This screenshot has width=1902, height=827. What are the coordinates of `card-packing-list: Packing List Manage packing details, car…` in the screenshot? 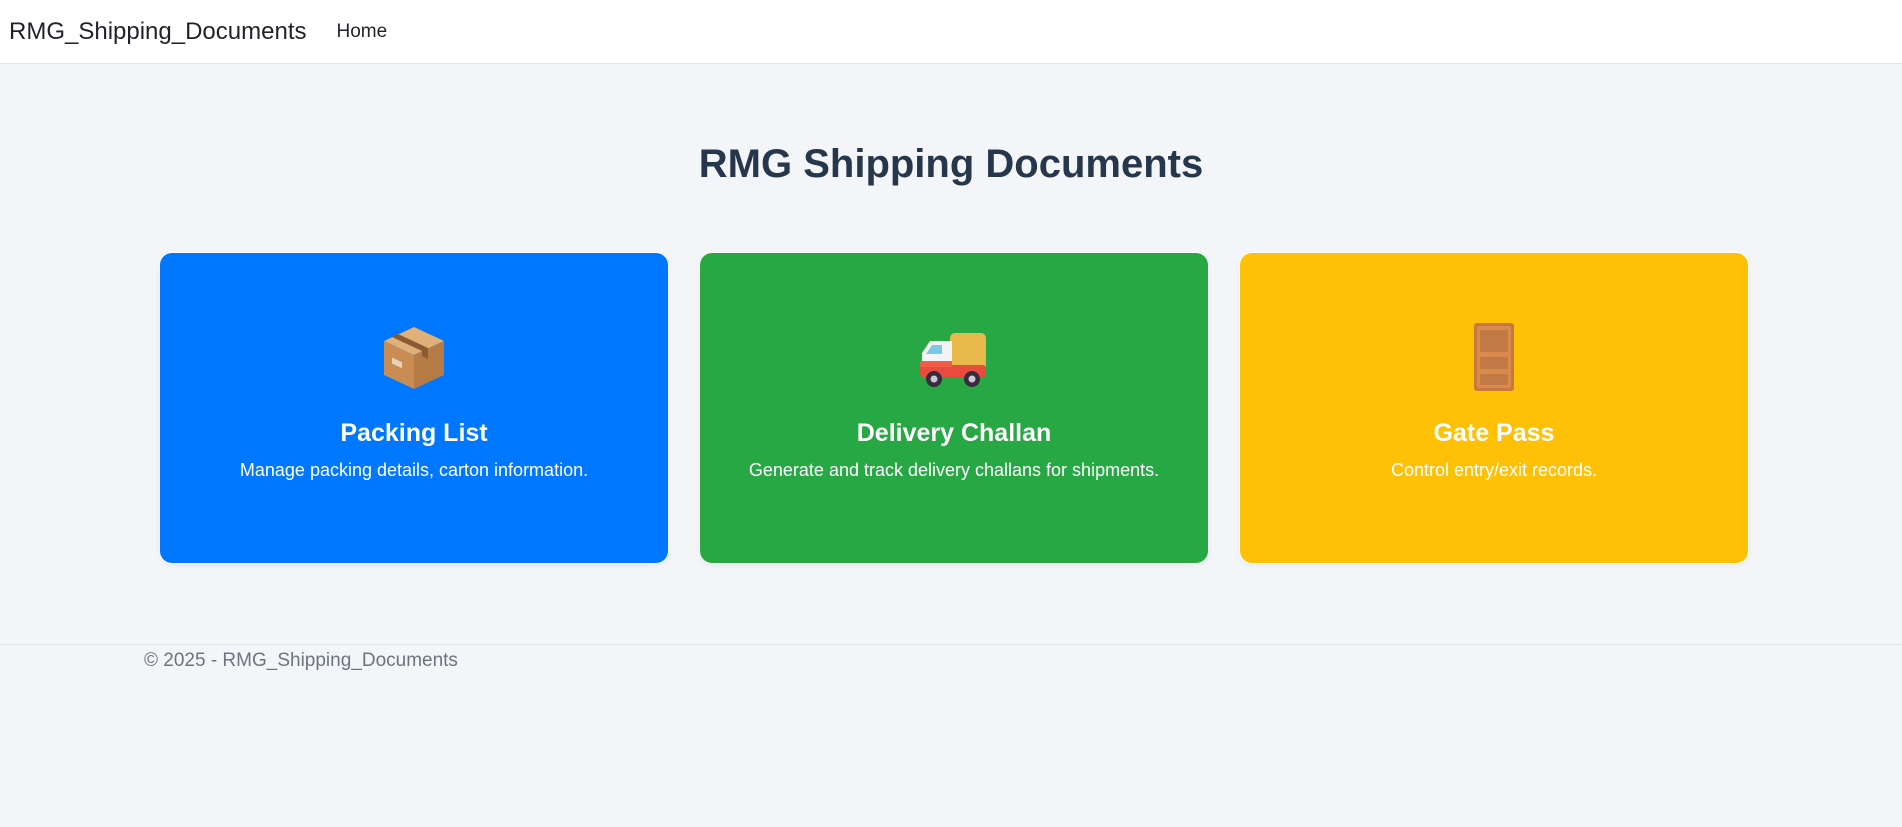 It's located at (414, 408).